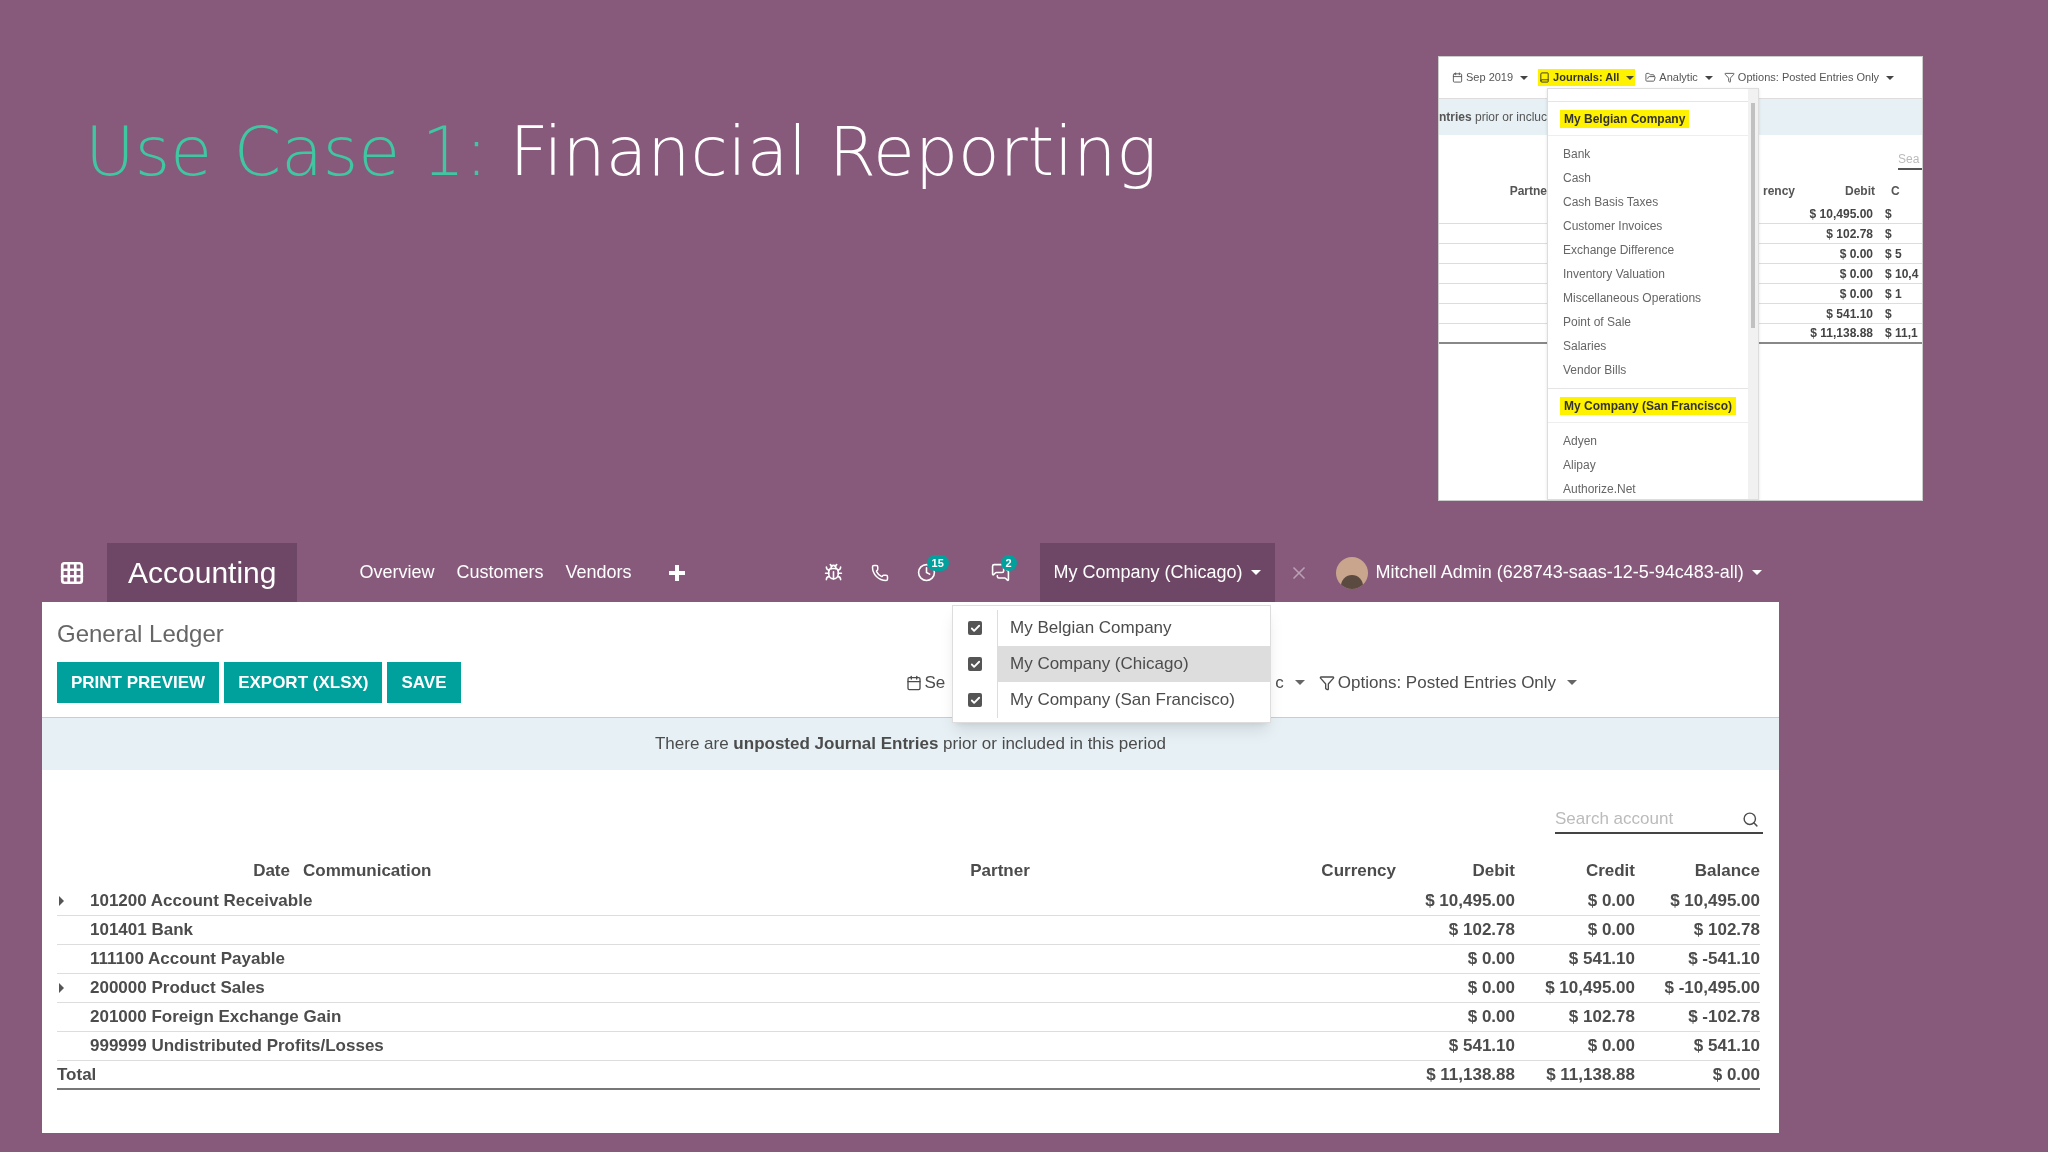 This screenshot has height=1152, width=2048. Describe the element at coordinates (424, 682) in the screenshot. I see `action-button: SAVE` at that location.